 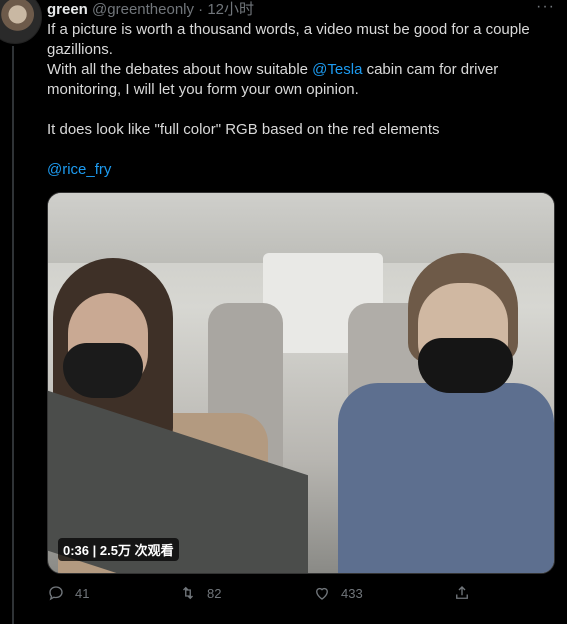 What do you see at coordinates (322, 593) in the screenshot?
I see `heart-icon` at bounding box center [322, 593].